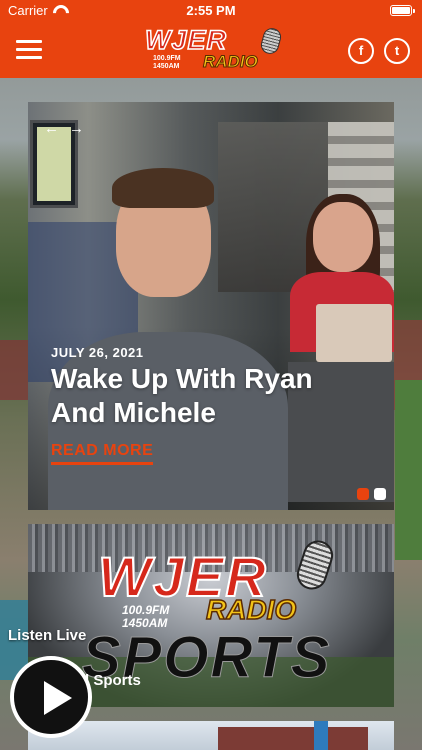  Describe the element at coordinates (363, 494) in the screenshot. I see `carousel-dot-active` at that location.